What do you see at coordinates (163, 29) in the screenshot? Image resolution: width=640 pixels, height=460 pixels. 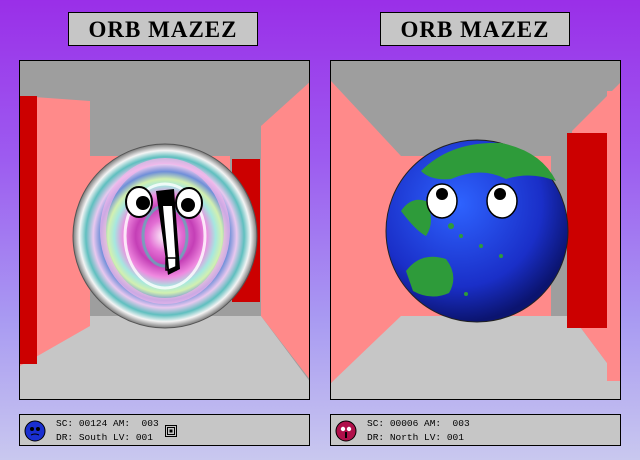 I see `left-title: ORB MAZEZ` at bounding box center [163, 29].